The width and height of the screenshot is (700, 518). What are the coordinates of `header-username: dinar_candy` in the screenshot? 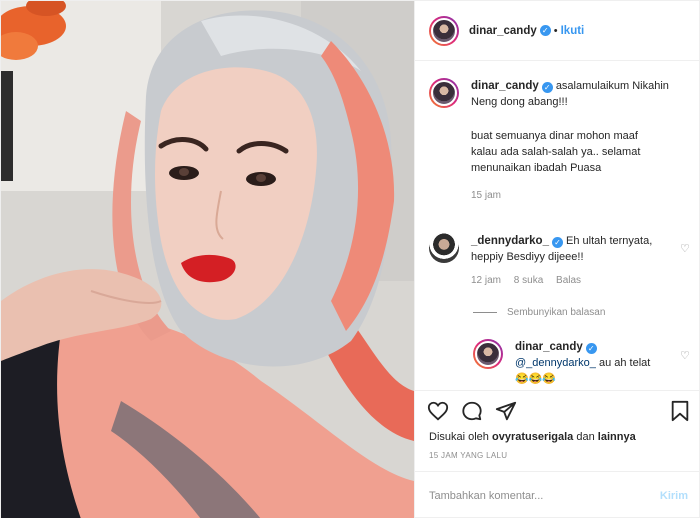 It's located at (503, 31).